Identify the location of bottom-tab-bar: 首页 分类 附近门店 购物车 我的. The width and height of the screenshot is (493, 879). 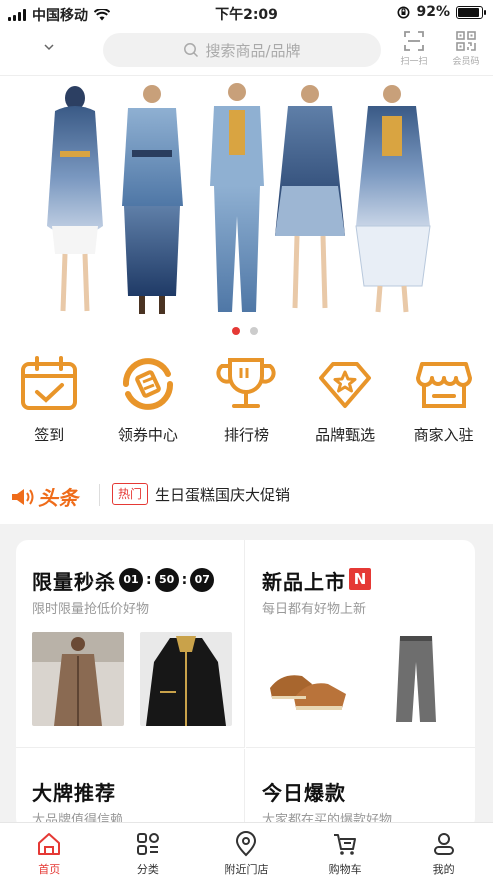
(246, 850).